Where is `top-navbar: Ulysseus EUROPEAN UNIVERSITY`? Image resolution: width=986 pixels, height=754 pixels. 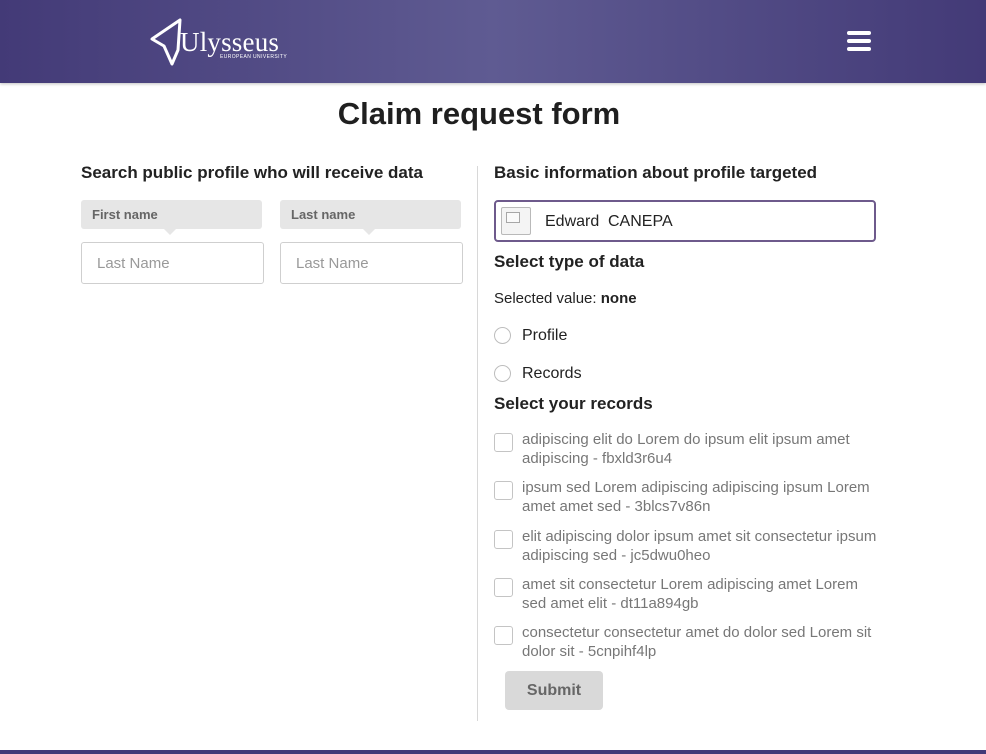
top-navbar: Ulysseus EUROPEAN UNIVERSITY is located at coordinates (493, 41).